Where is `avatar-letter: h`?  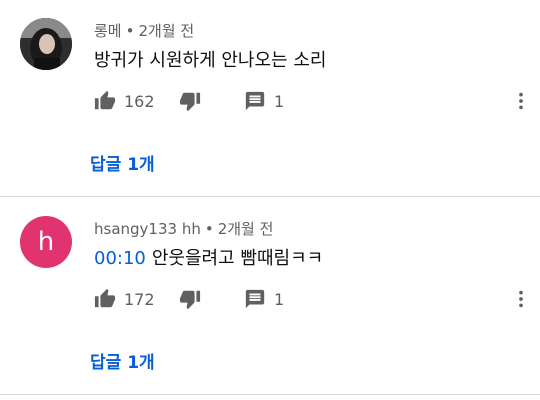
avatar-letter: h is located at coordinates (46, 242).